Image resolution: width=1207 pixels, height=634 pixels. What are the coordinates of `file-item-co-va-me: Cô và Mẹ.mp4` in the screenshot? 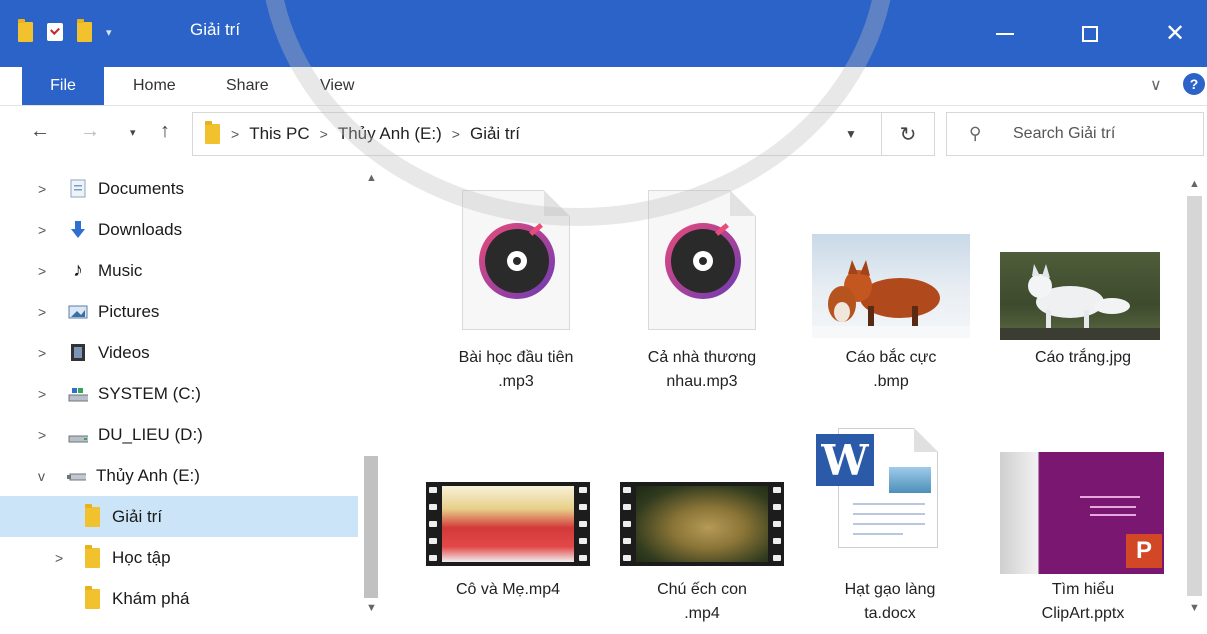 It's located at (516, 530).